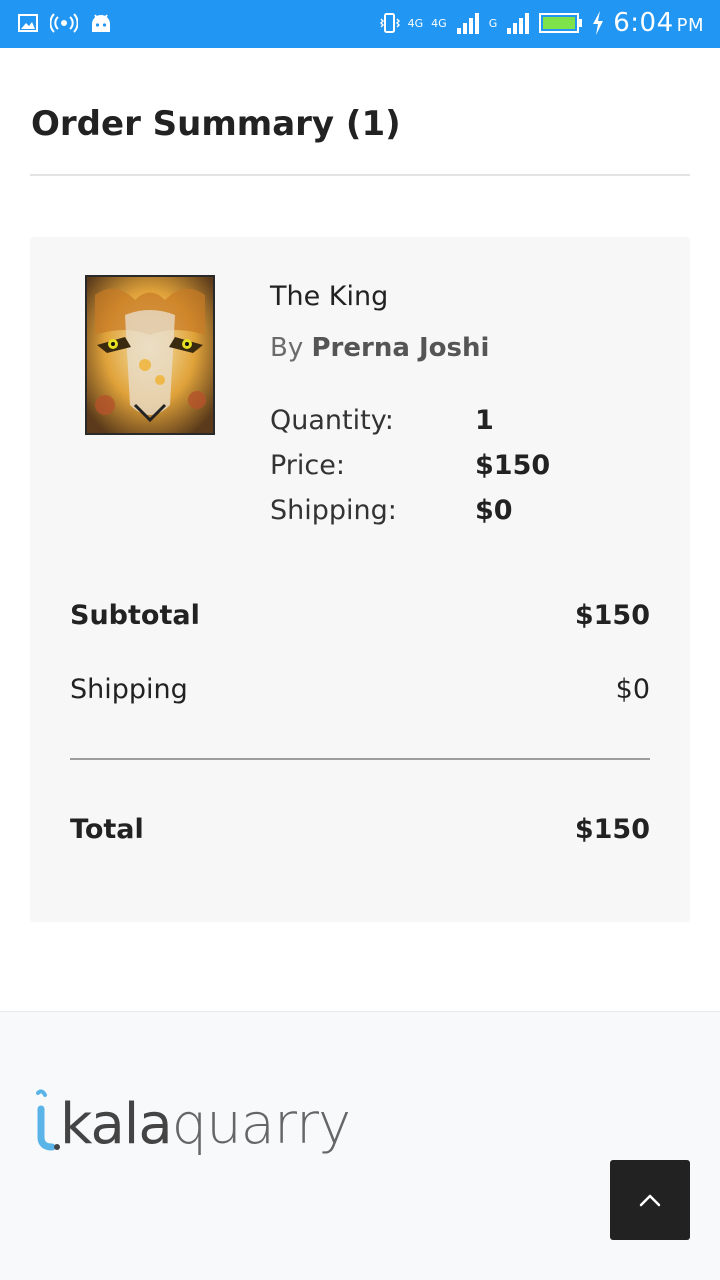  I want to click on quantity-value: 1, so click(484, 420).